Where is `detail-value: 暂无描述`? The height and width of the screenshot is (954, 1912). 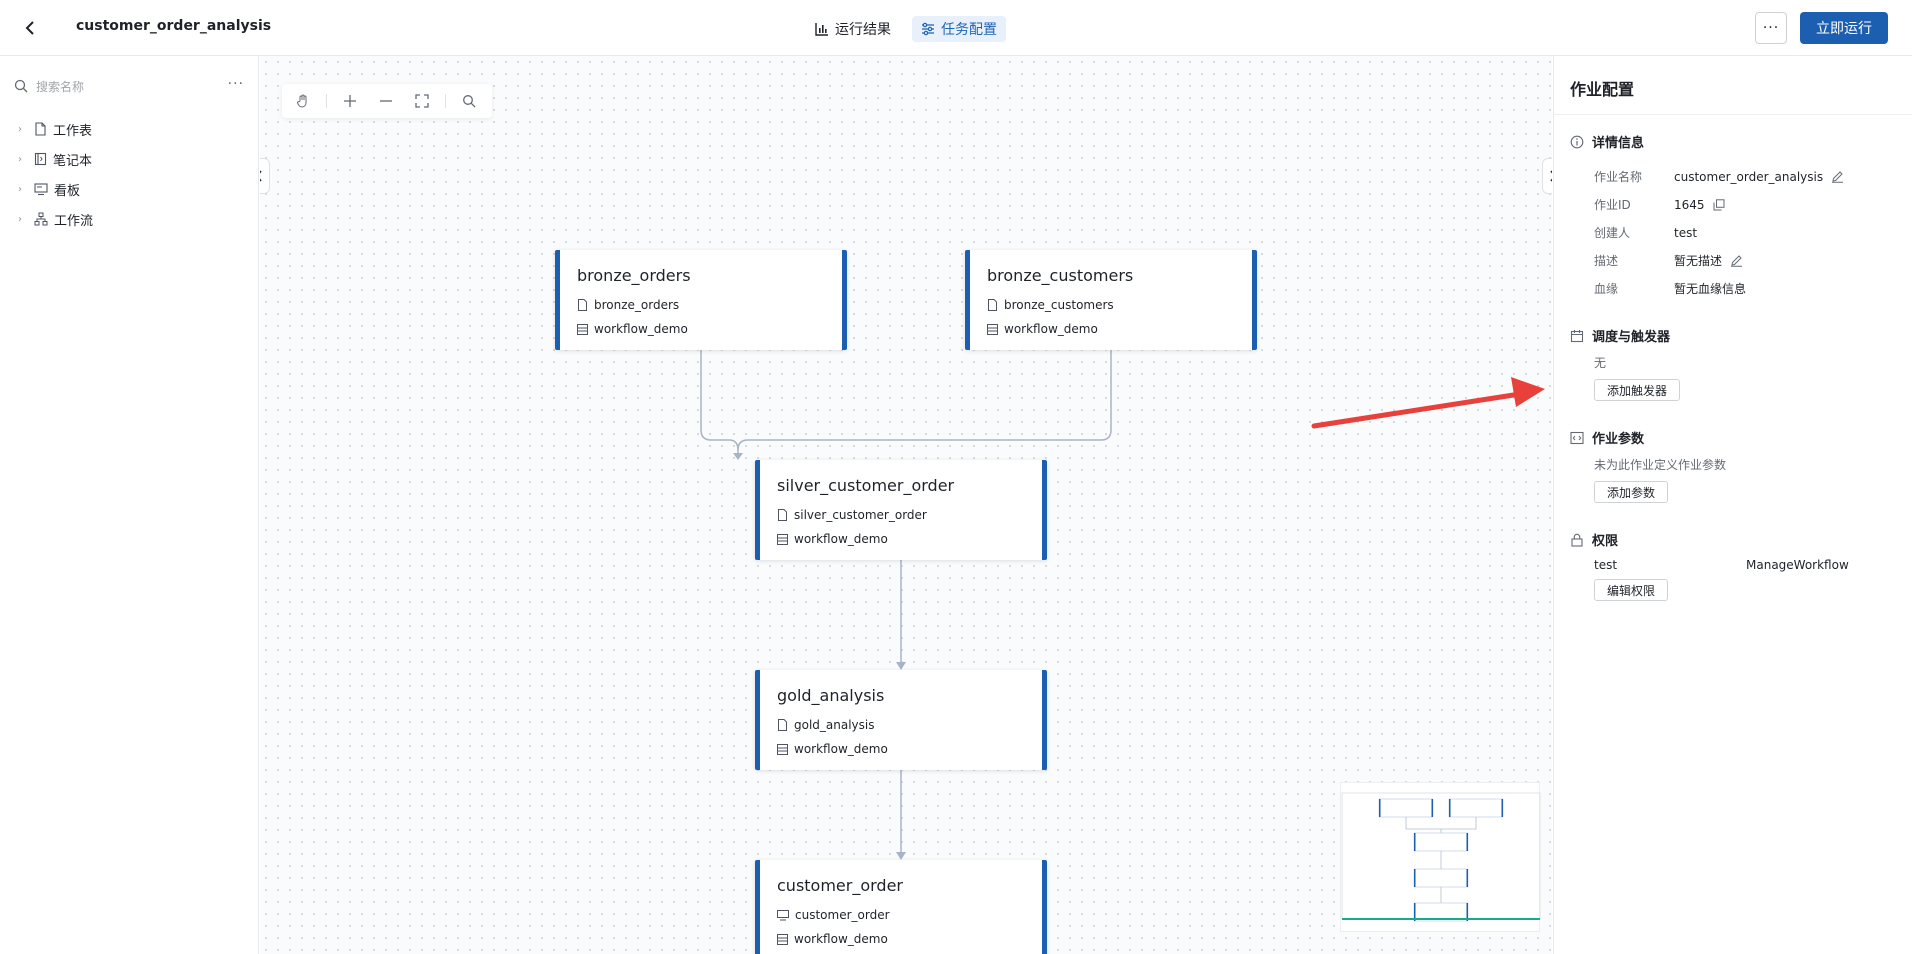
detail-value: 暂无描述 is located at coordinates (1698, 261).